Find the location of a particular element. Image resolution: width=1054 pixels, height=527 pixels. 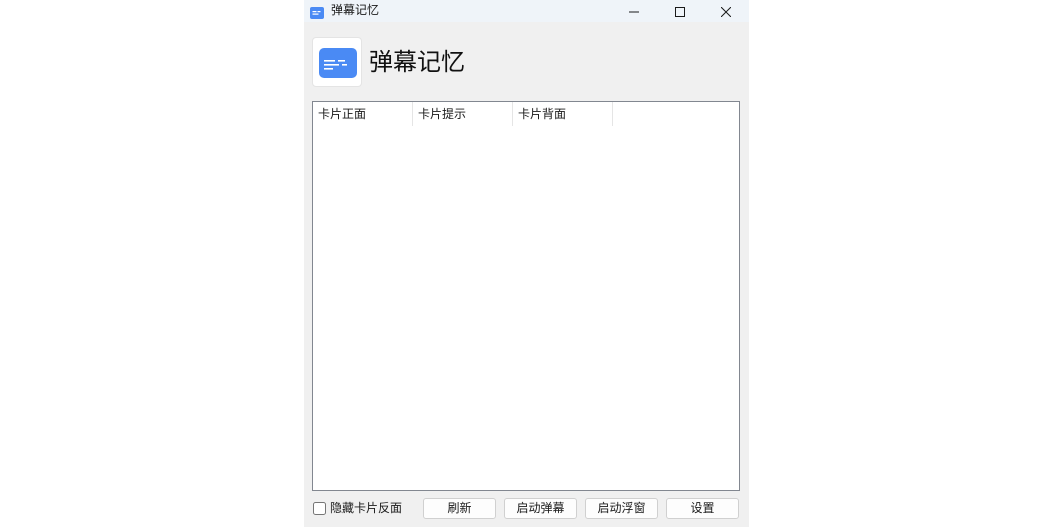

column-header-hint: 卡片提示 is located at coordinates (463, 114).